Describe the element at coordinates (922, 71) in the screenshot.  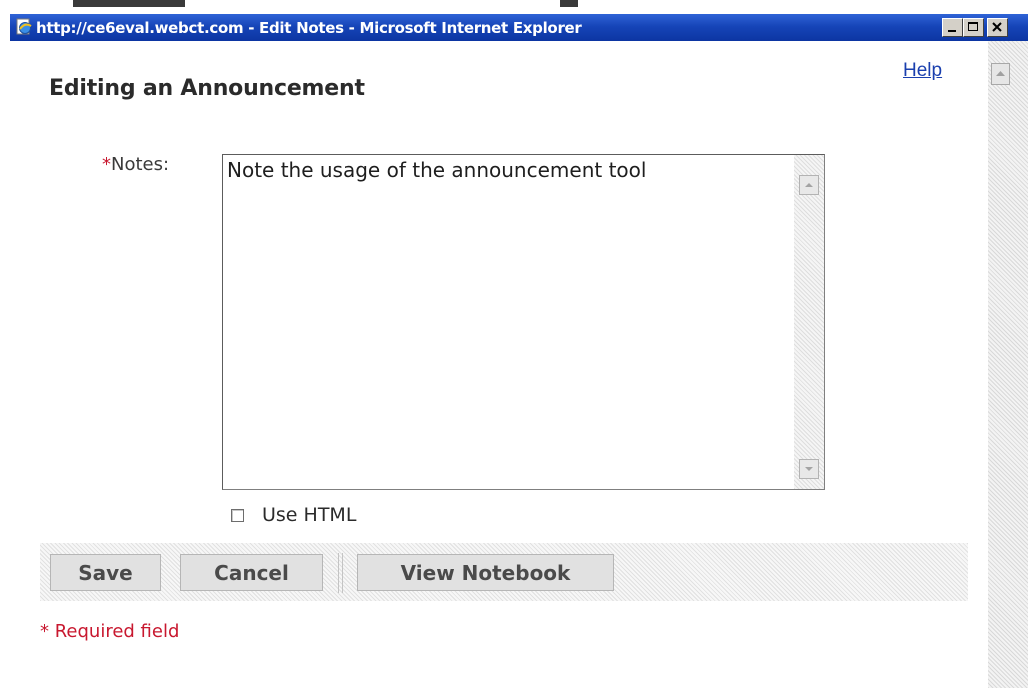
I see `help-link: Help` at that location.